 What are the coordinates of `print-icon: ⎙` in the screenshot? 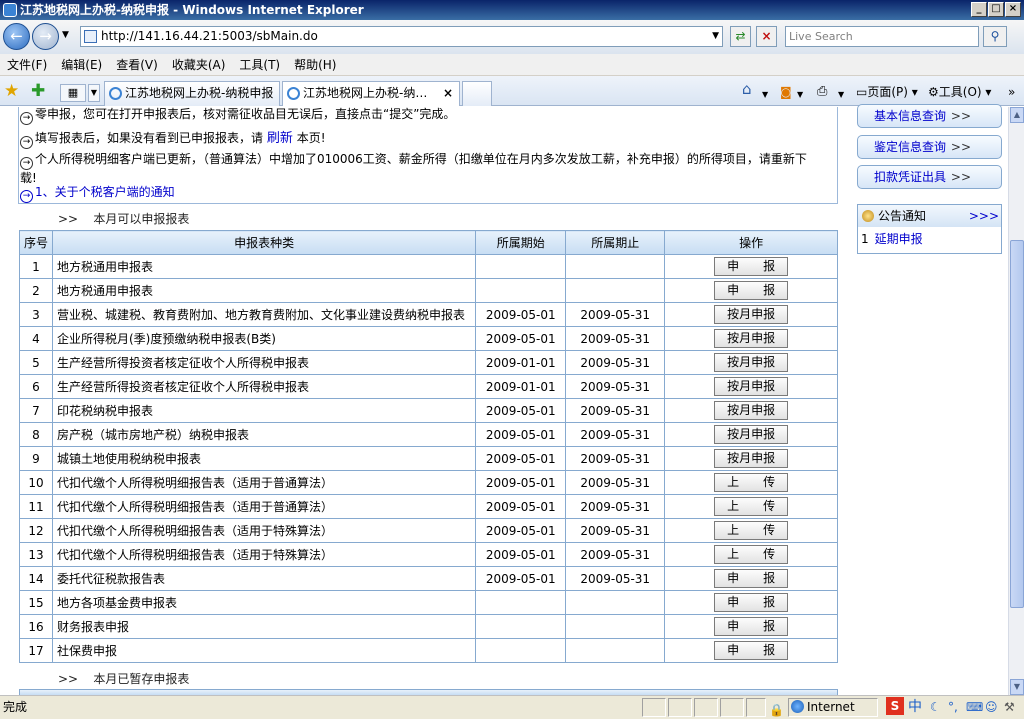 It's located at (822, 92).